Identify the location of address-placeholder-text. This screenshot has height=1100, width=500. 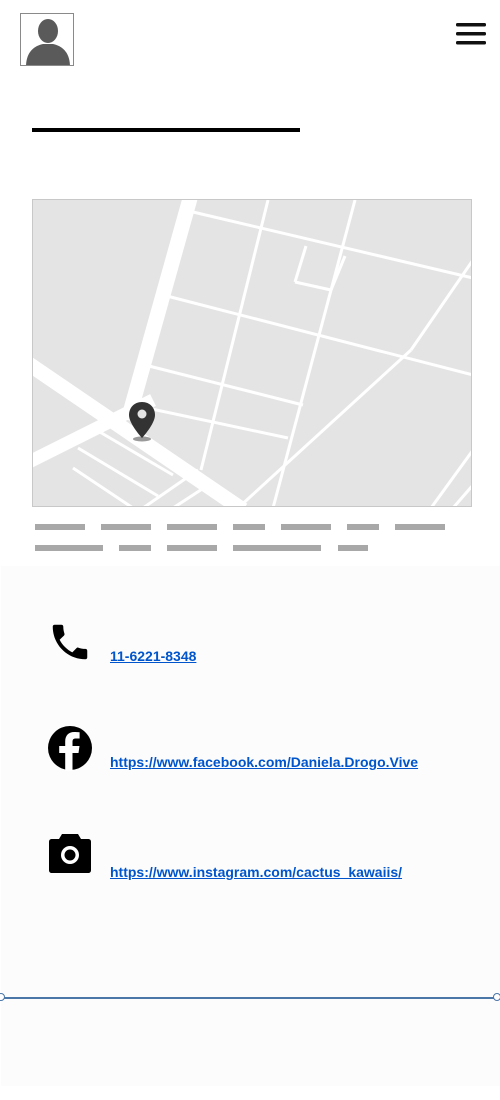
(245, 539).